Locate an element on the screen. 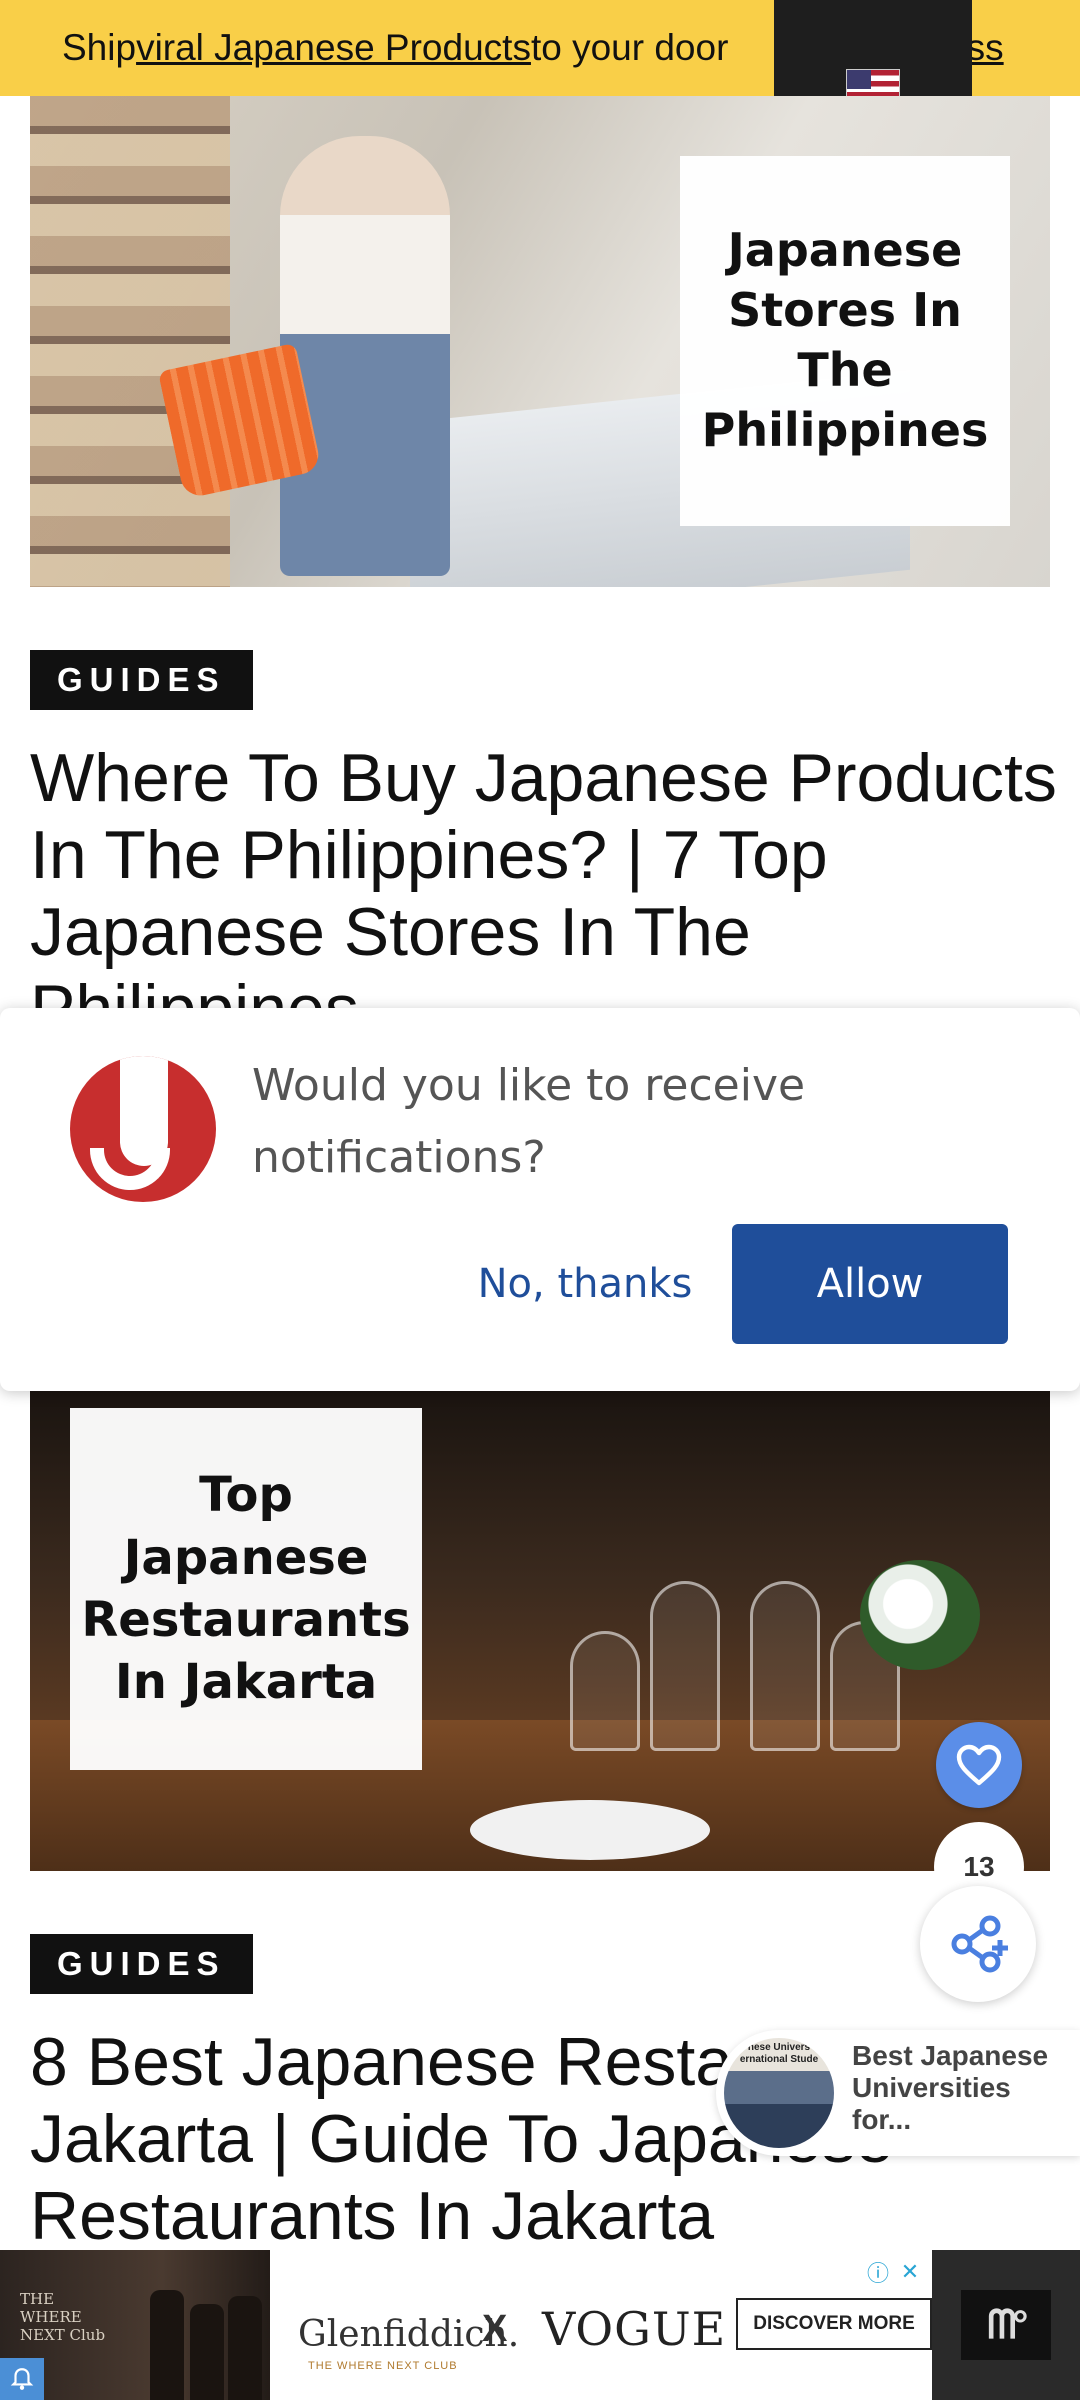 This screenshot has height=2400, width=1080. ad-logo: ᗰ° is located at coordinates (1006, 2325).